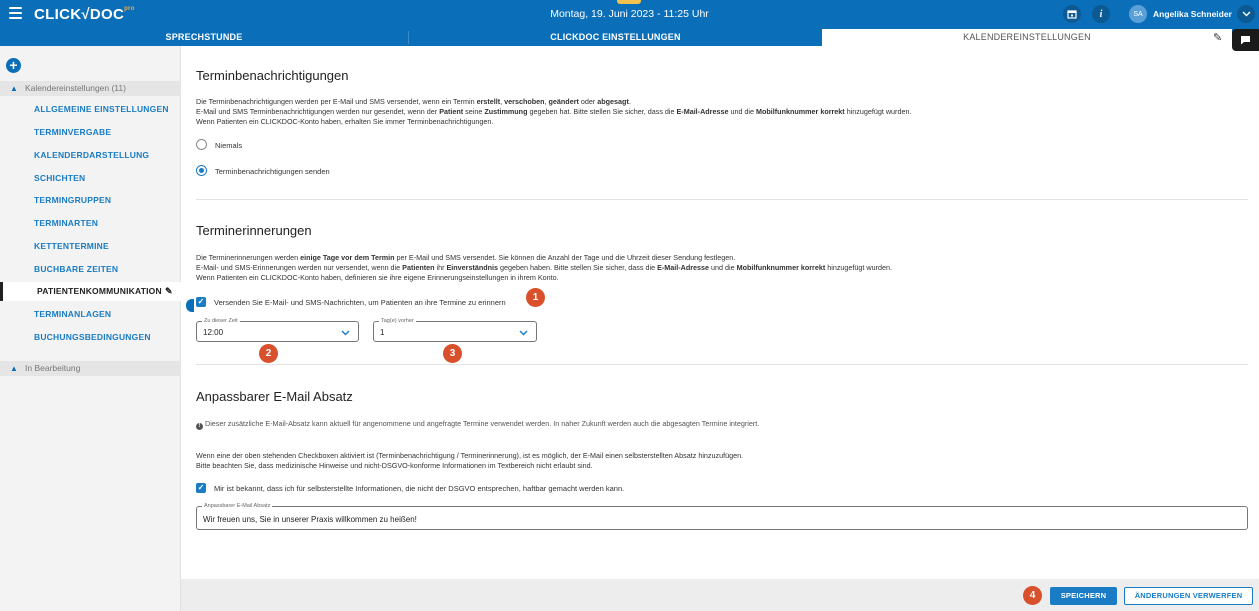 This screenshot has height=611, width=1259. What do you see at coordinates (455, 329) in the screenshot?
I see `reminder-days-select: Tag(e) vorher 1` at bounding box center [455, 329].